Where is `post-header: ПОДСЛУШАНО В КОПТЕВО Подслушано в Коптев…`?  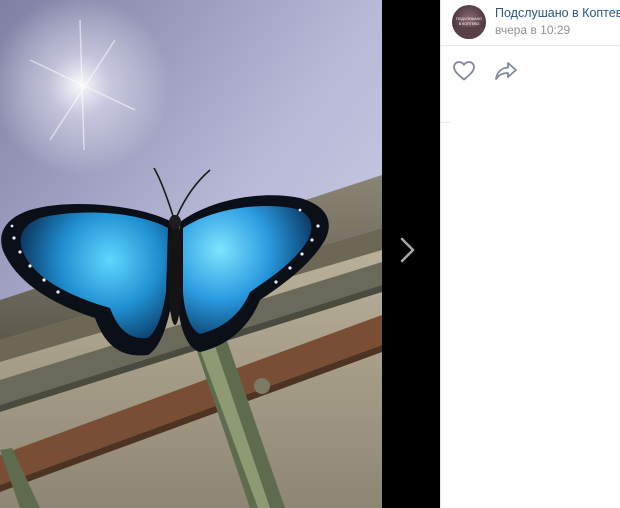 post-header: ПОДСЛУШАНО В КОПТЕВО Подслушано в Коптев… is located at coordinates (530, 23).